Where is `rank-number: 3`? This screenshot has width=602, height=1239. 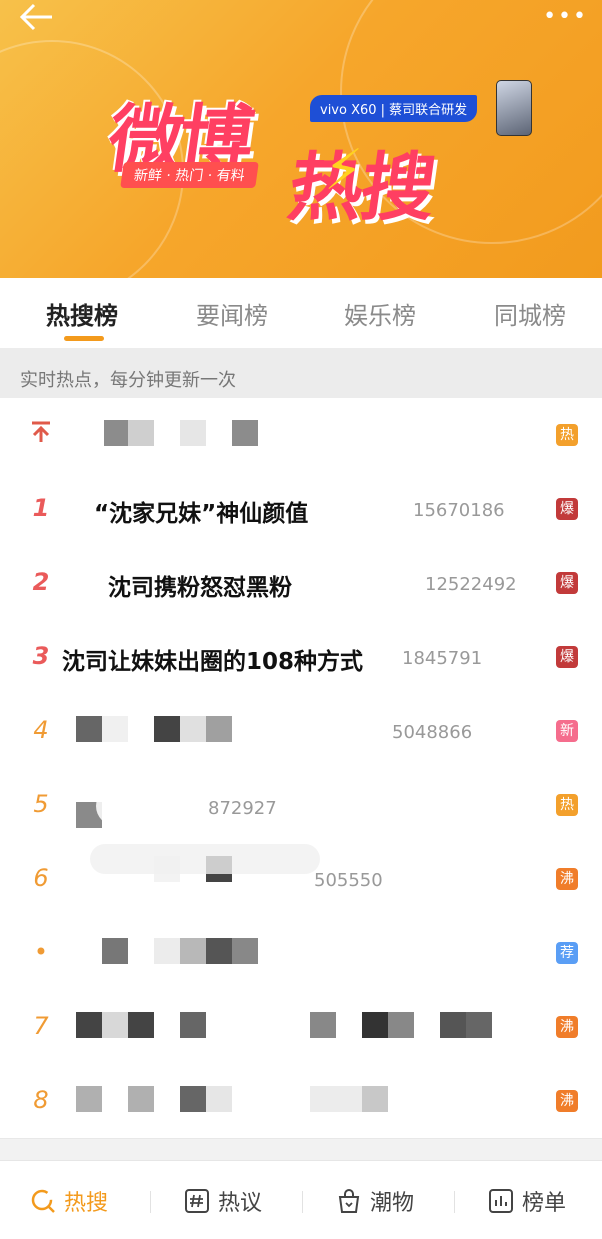 rank-number: 3 is located at coordinates (41, 656).